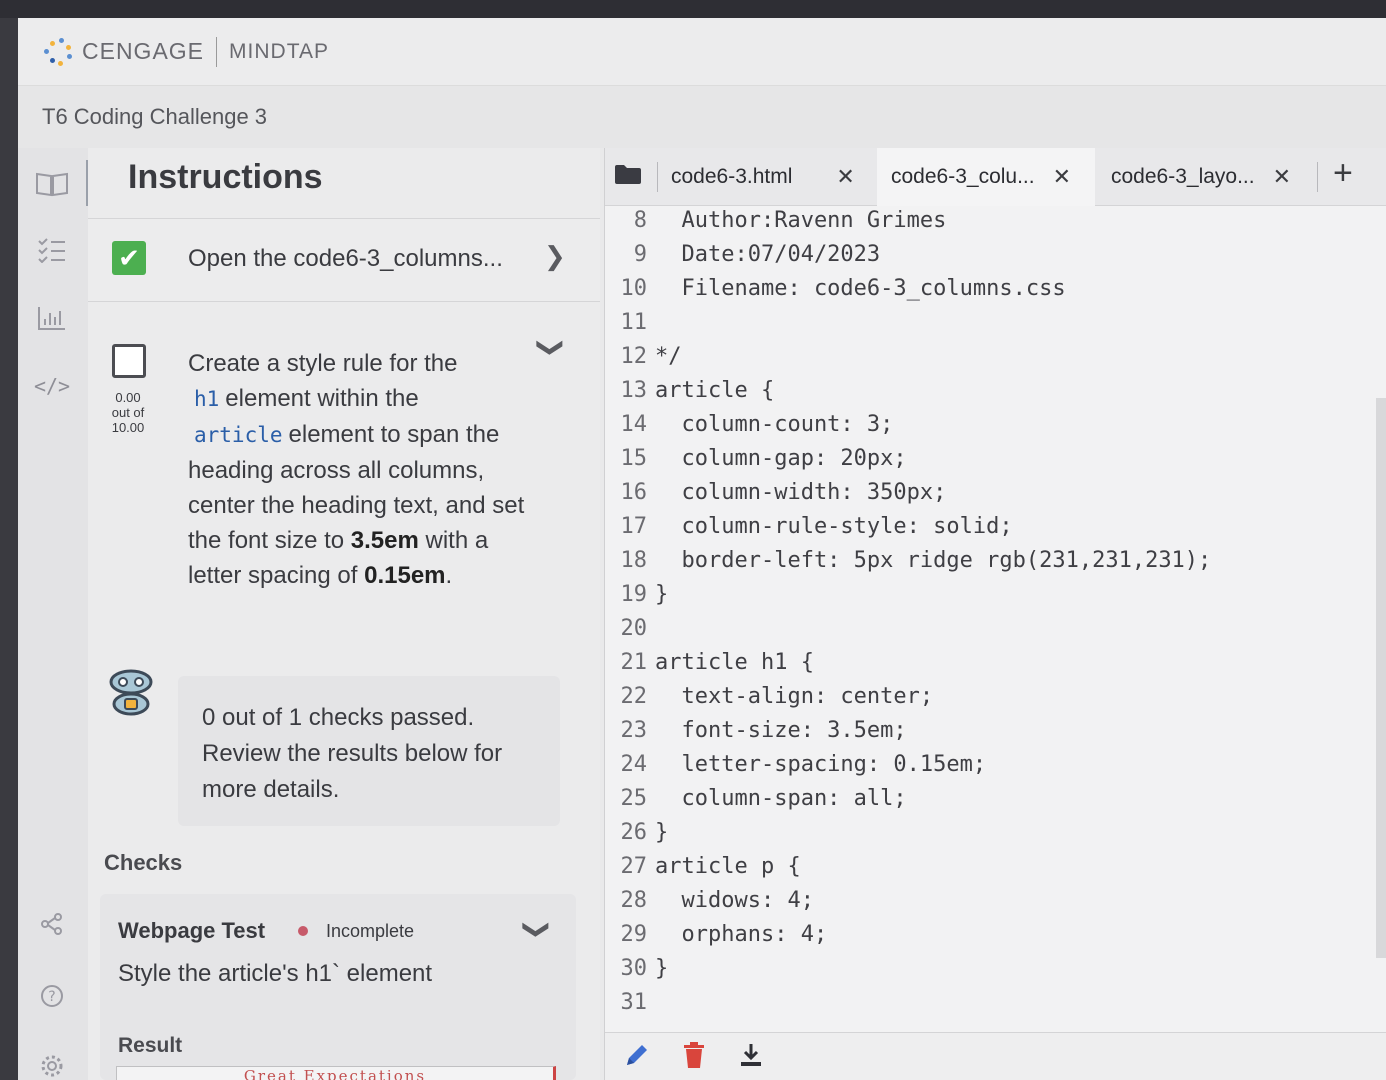 This screenshot has height=1080, width=1386. Describe the element at coordinates (995, 531) in the screenshot. I see `code-line: 17 column-rule-style: solid;` at that location.